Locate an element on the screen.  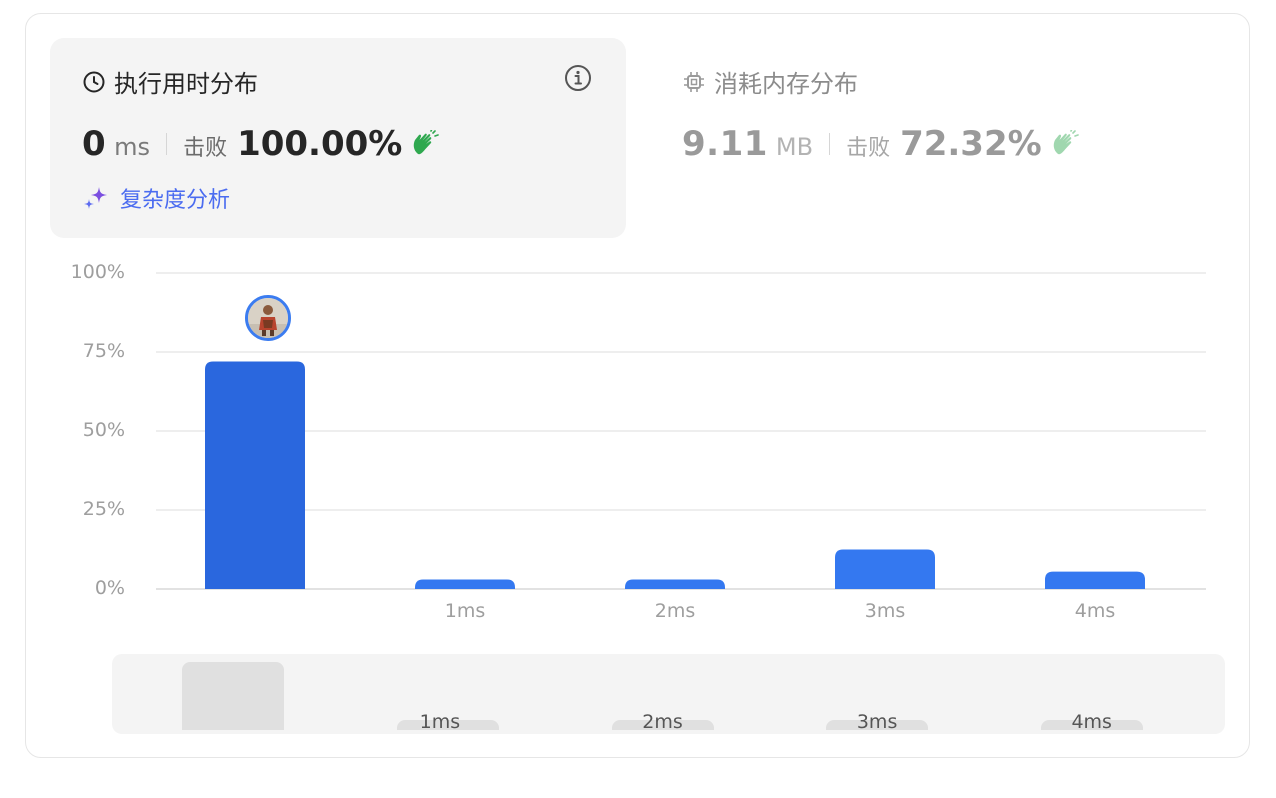
x-tick-label: 2ms is located at coordinates (675, 611).